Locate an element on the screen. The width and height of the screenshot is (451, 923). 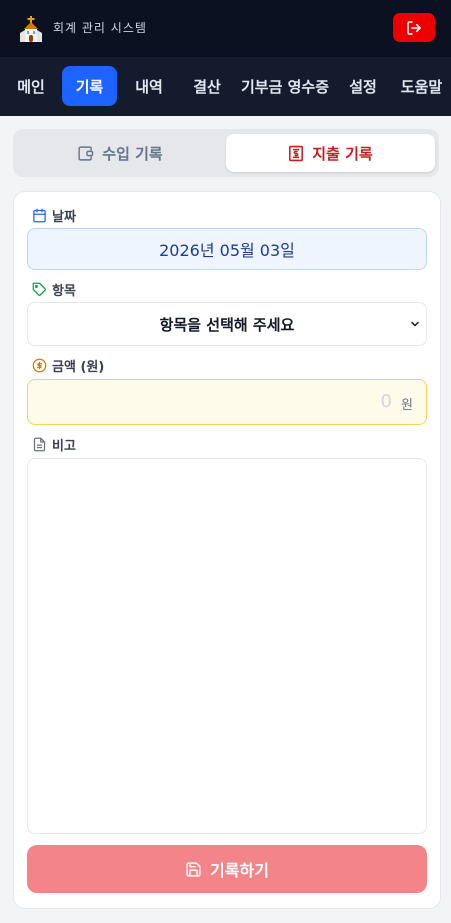
category-label-row: 항목 is located at coordinates (54, 289).